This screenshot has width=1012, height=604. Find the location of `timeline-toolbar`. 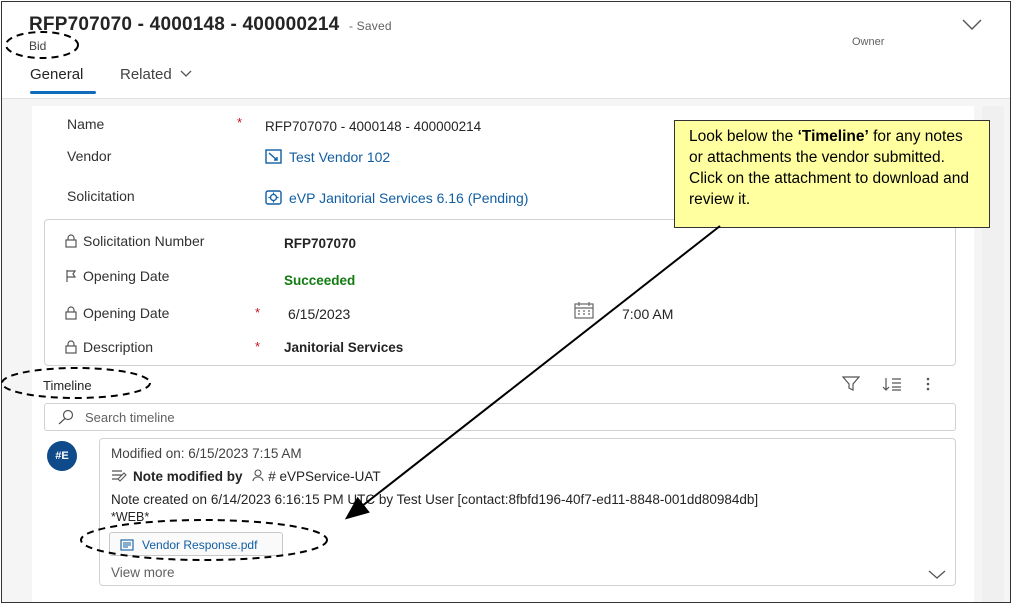

timeline-toolbar is located at coordinates (895, 386).